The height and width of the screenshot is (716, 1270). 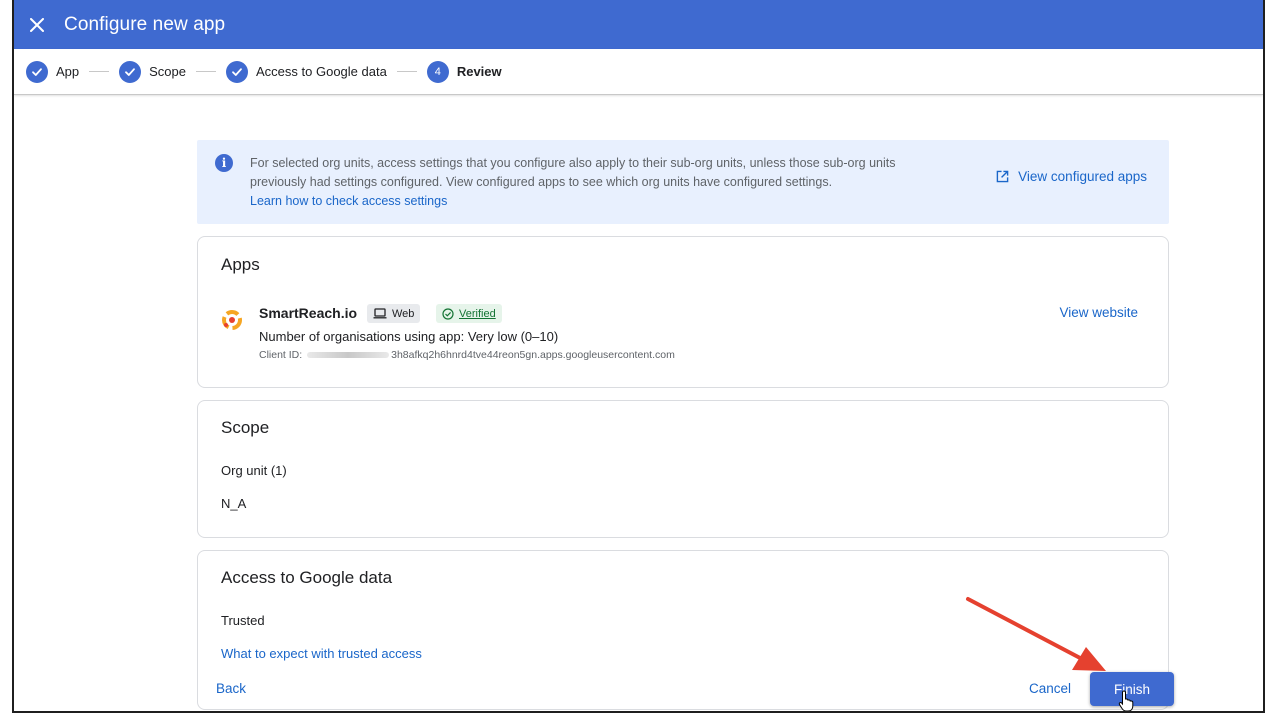 I want to click on access-status: Trusted, so click(x=243, y=620).